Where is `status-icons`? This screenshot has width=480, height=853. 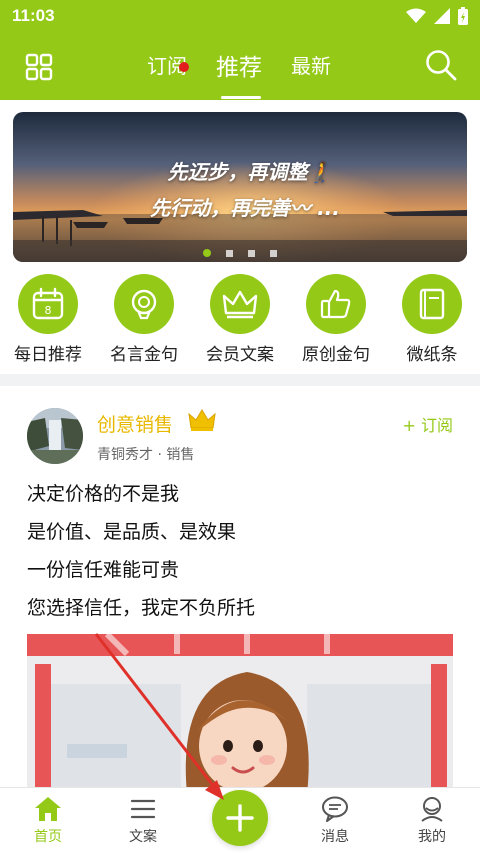
status-icons is located at coordinates (437, 16).